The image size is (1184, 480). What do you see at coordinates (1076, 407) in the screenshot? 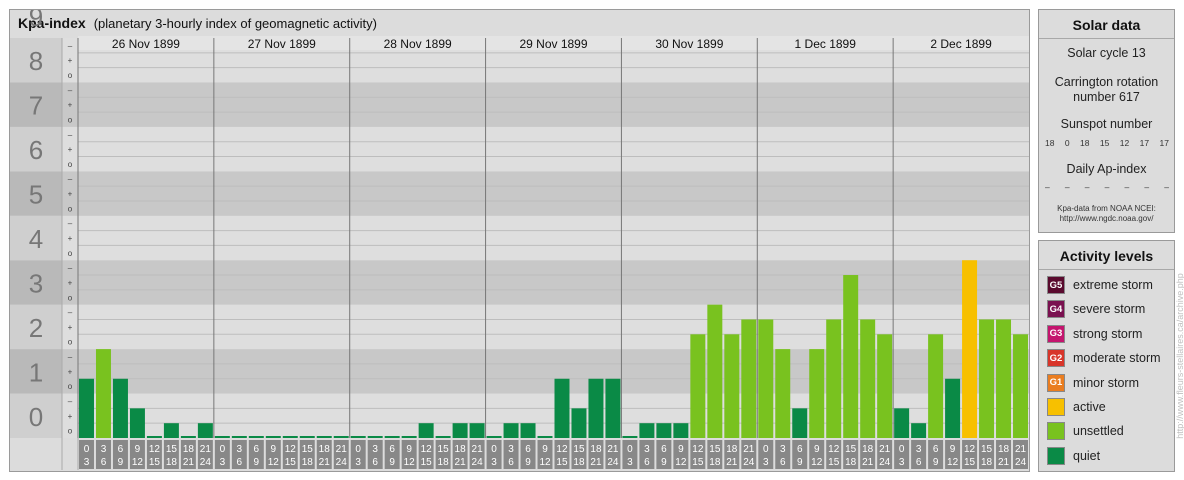
I see `legend-item: active` at bounding box center [1076, 407].